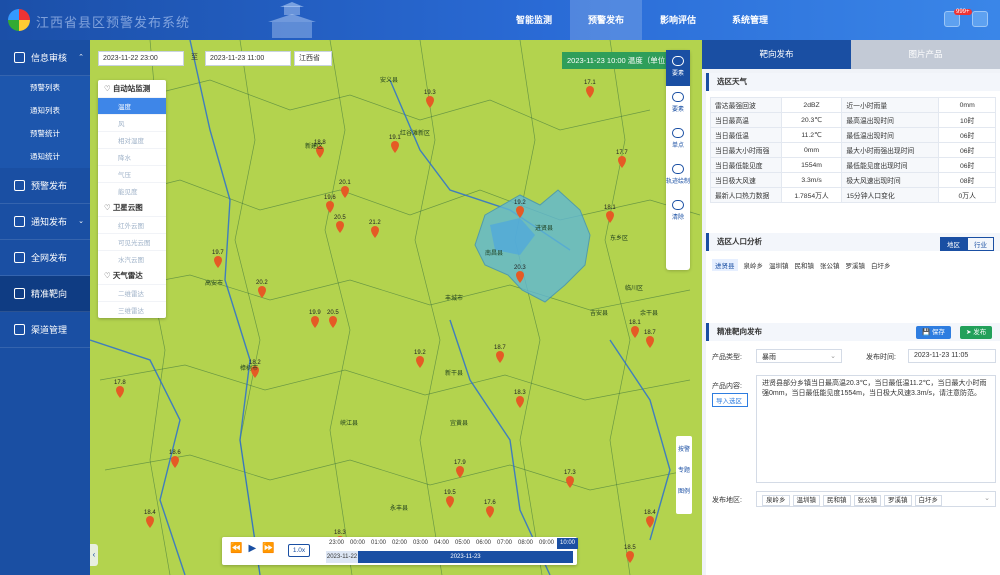 The height and width of the screenshot is (575, 1000). Describe the element at coordinates (928, 500) in the screenshot. I see `area-tag: 白圩乡` at that location.